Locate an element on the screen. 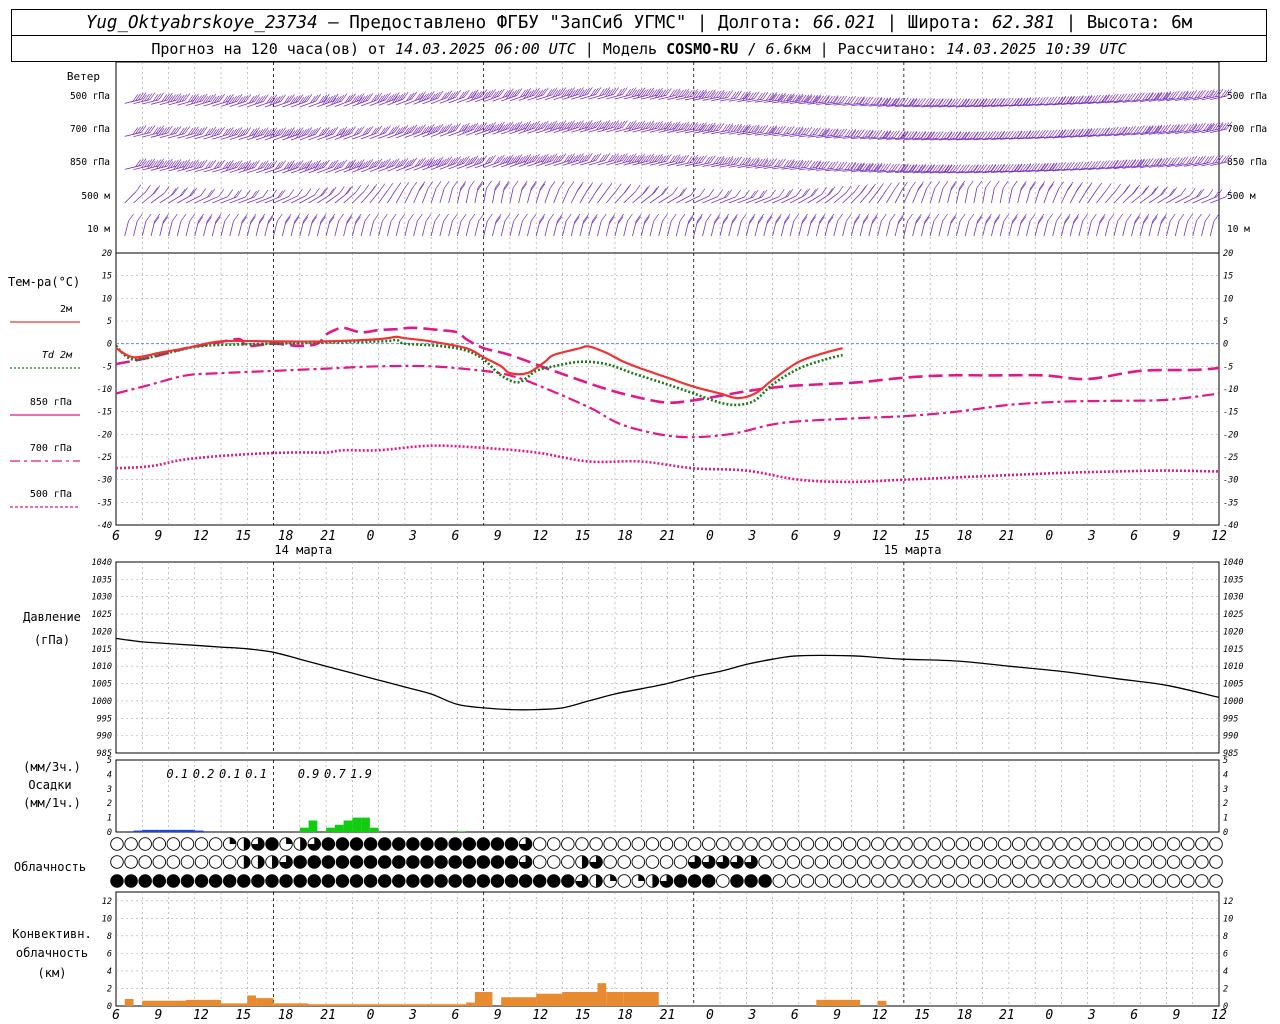  hour-label-top: 3 is located at coordinates (751, 536).